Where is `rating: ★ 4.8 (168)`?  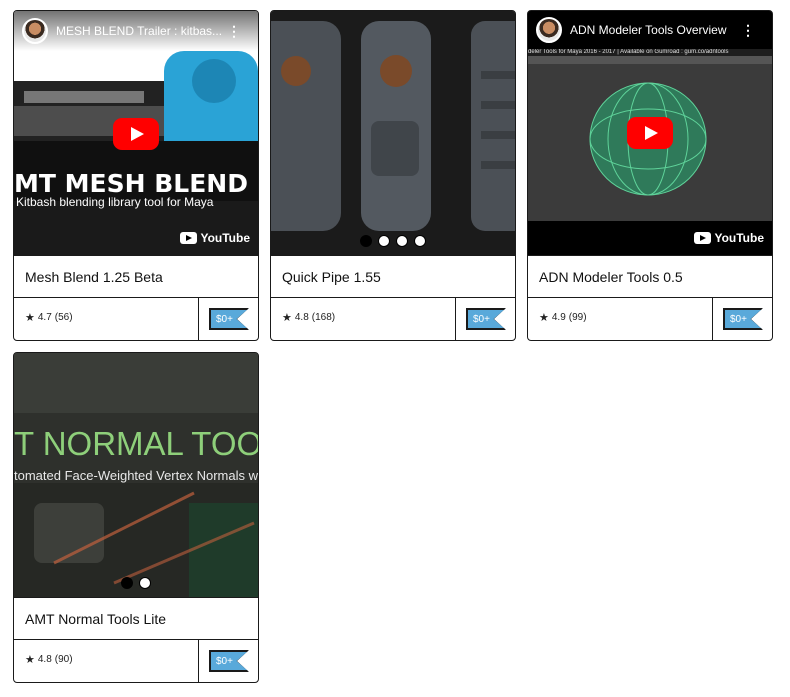 rating: ★ 4.8 (168) is located at coordinates (308, 317).